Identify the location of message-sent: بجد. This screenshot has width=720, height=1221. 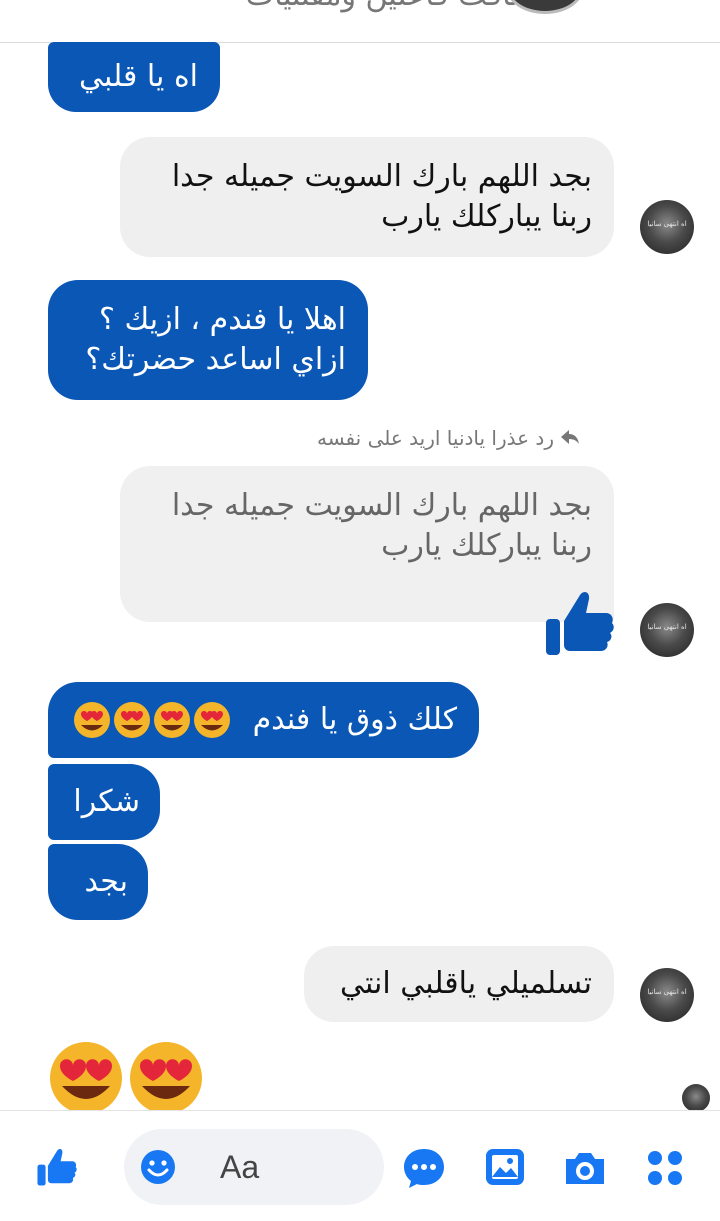
(98, 882).